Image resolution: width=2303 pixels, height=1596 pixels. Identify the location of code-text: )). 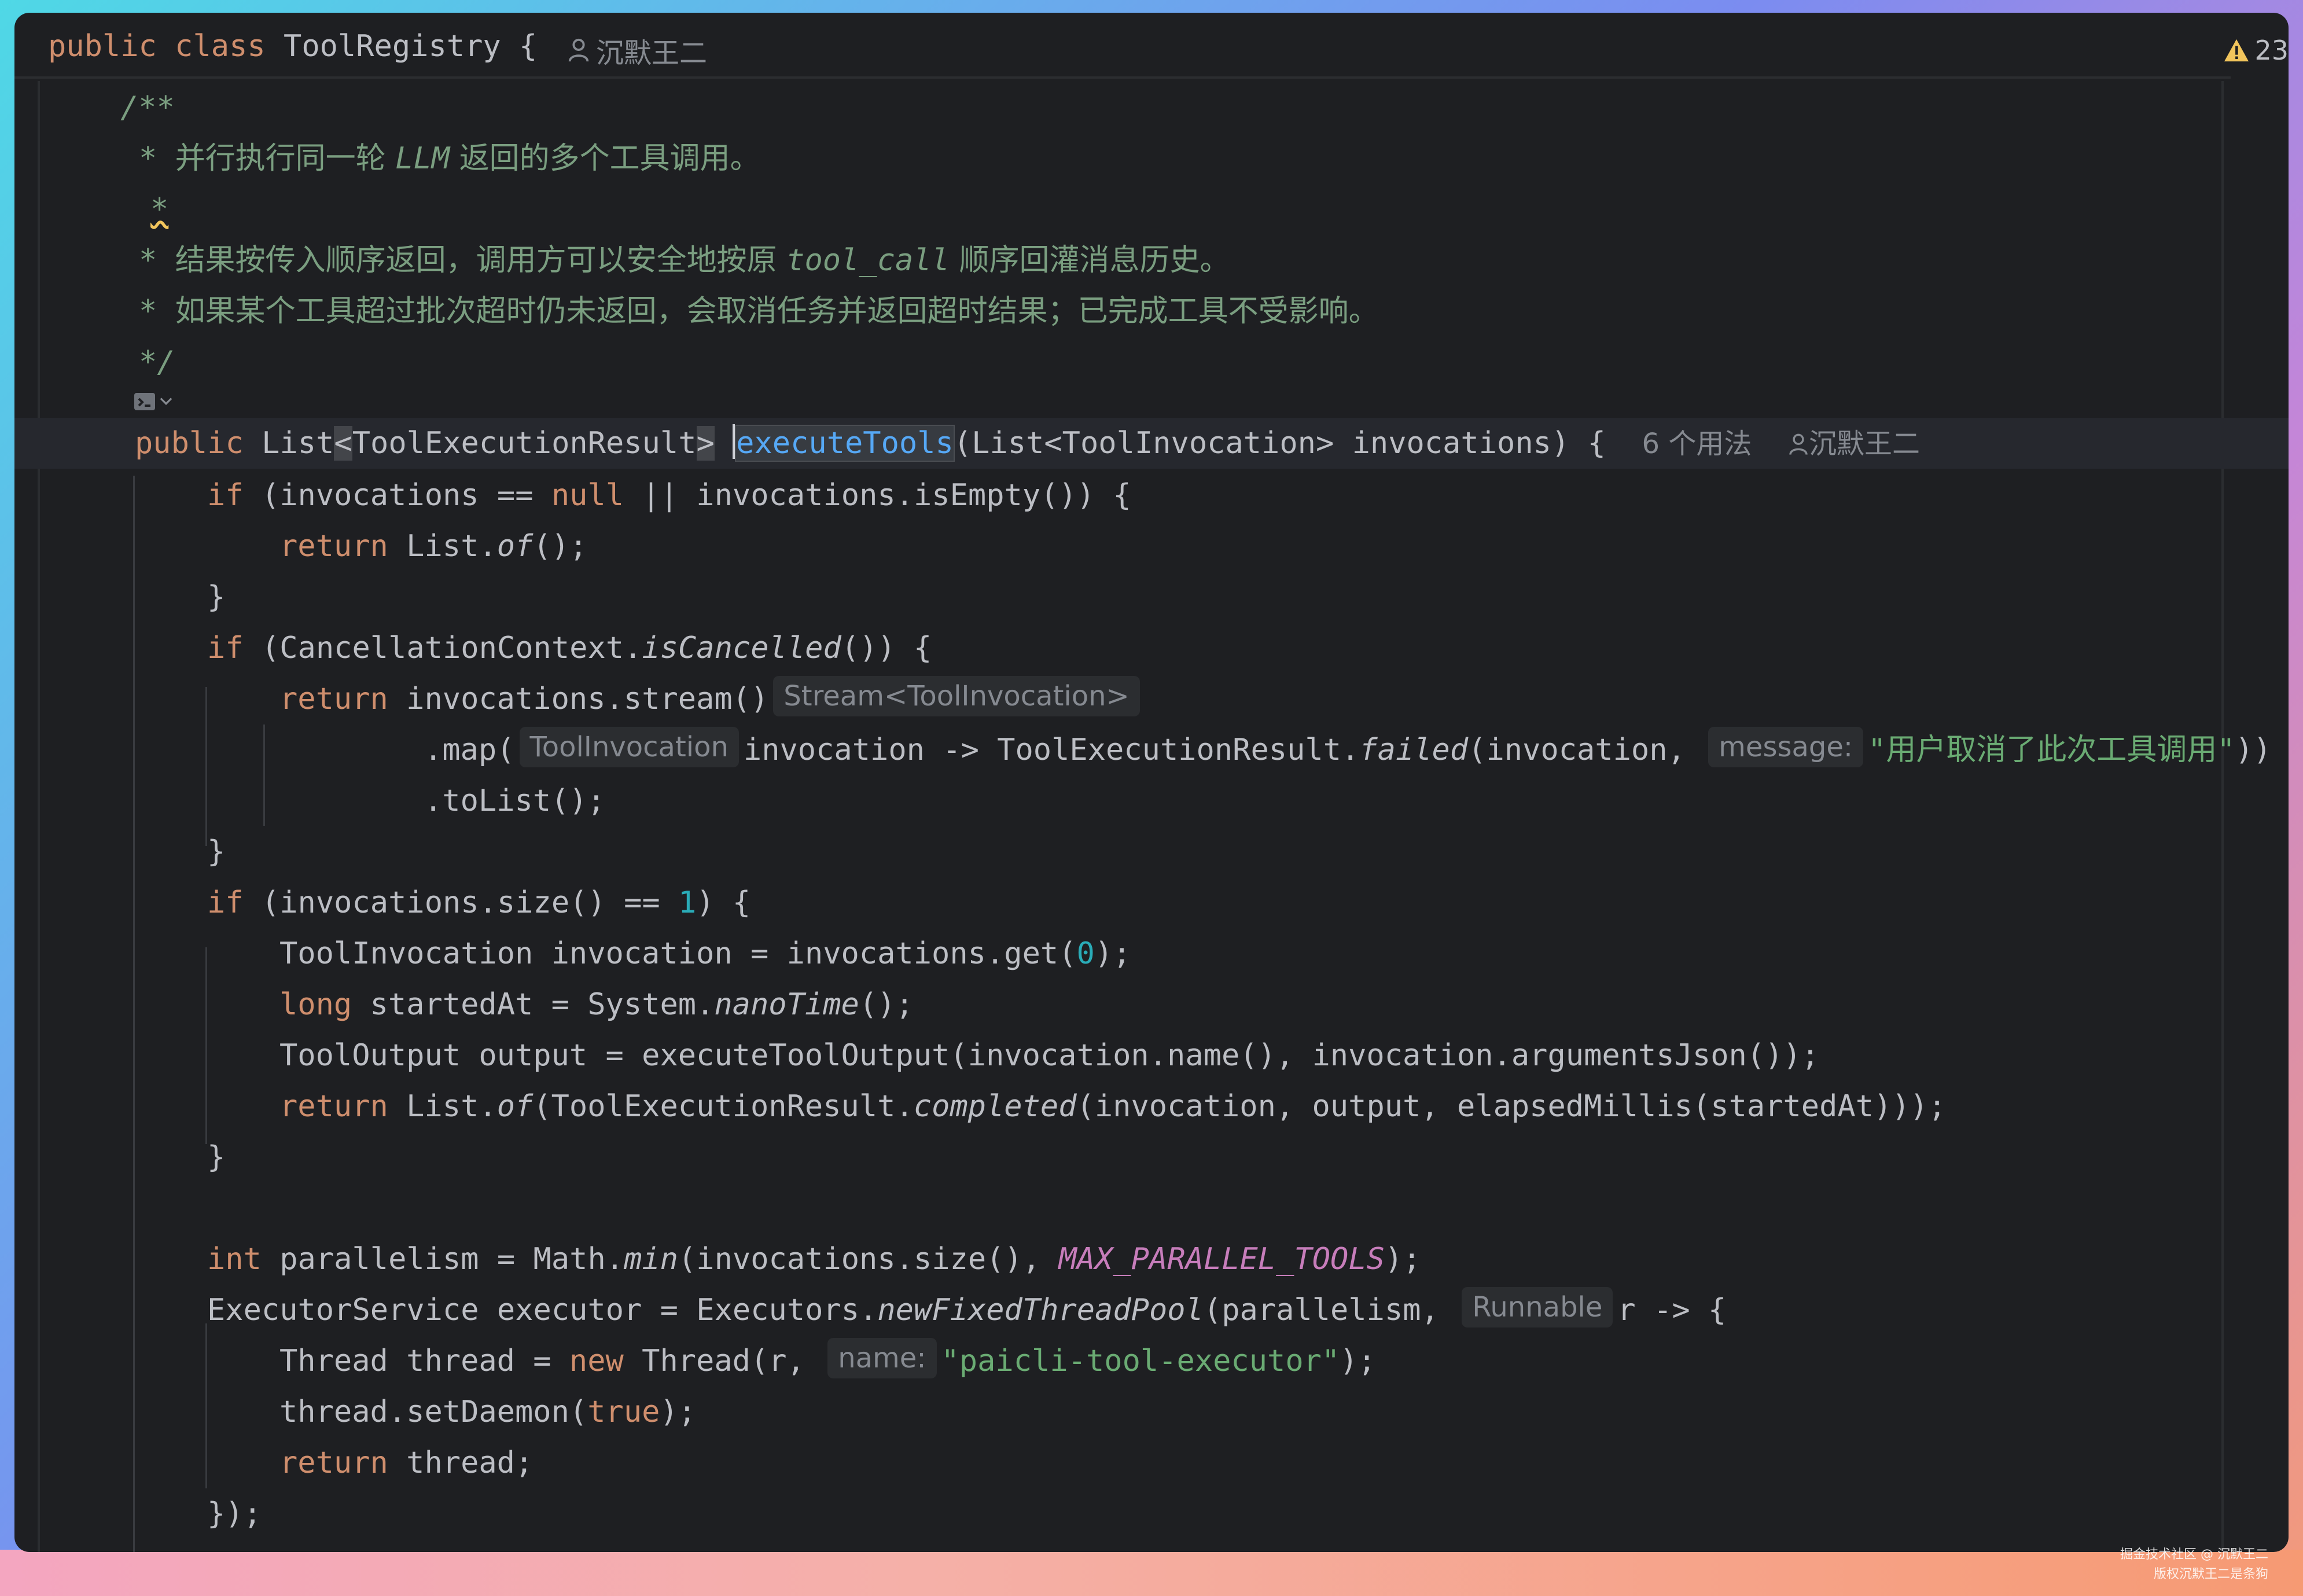
(2254, 750).